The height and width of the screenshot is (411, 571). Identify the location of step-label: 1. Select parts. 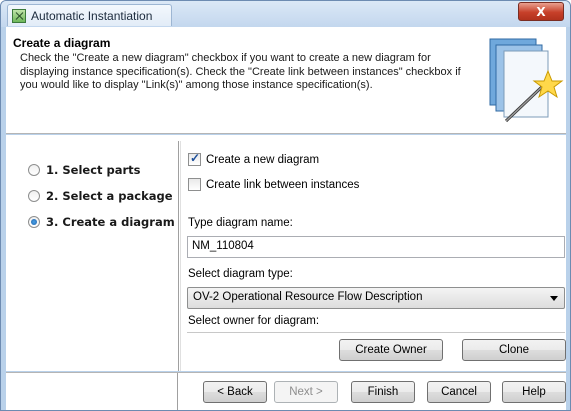
(93, 170).